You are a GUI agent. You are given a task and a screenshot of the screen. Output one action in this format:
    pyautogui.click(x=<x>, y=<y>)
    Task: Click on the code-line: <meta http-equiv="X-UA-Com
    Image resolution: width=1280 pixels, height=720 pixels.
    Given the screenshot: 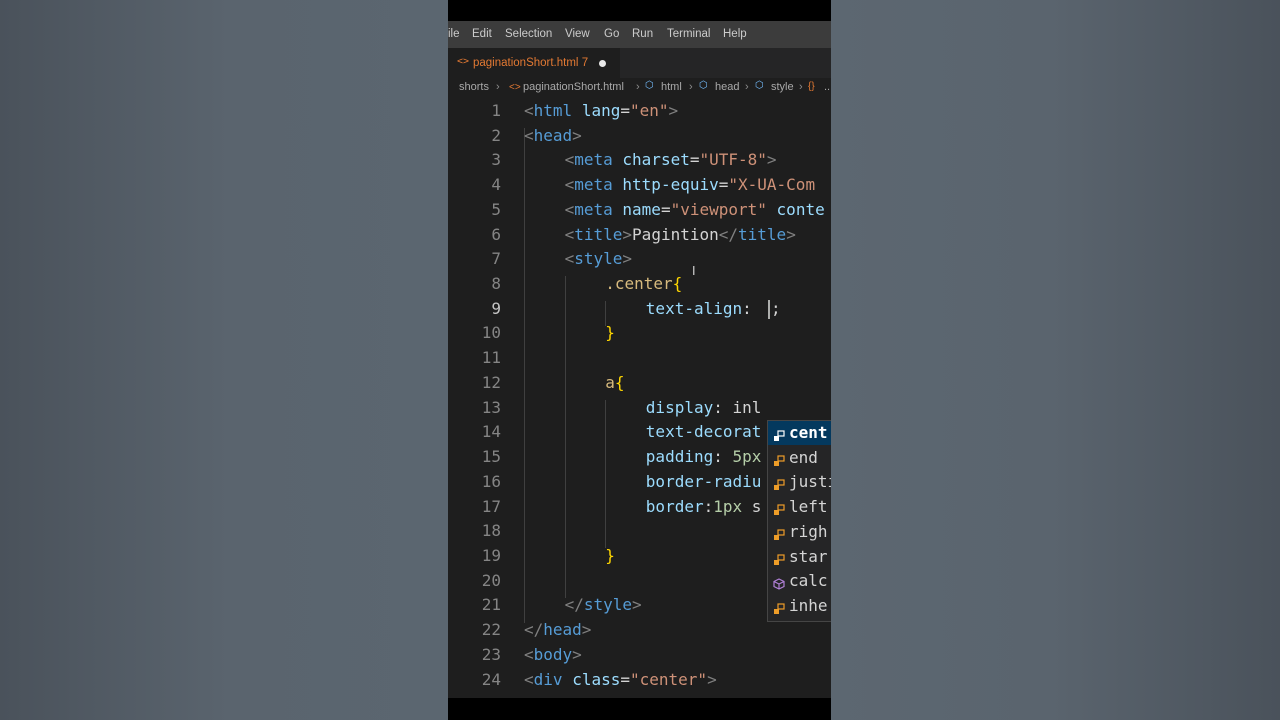 What is the action you would take?
    pyautogui.click(x=690, y=185)
    